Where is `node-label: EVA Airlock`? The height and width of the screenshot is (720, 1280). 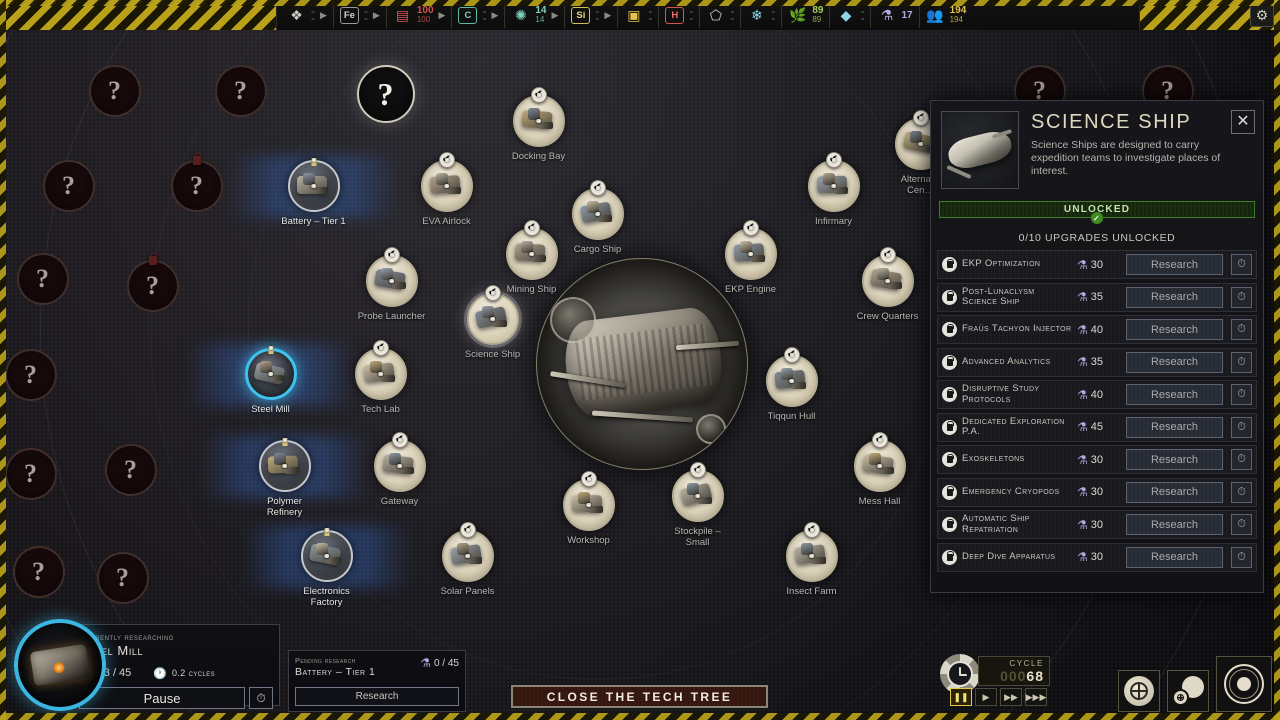 node-label: EVA Airlock is located at coordinates (446, 221).